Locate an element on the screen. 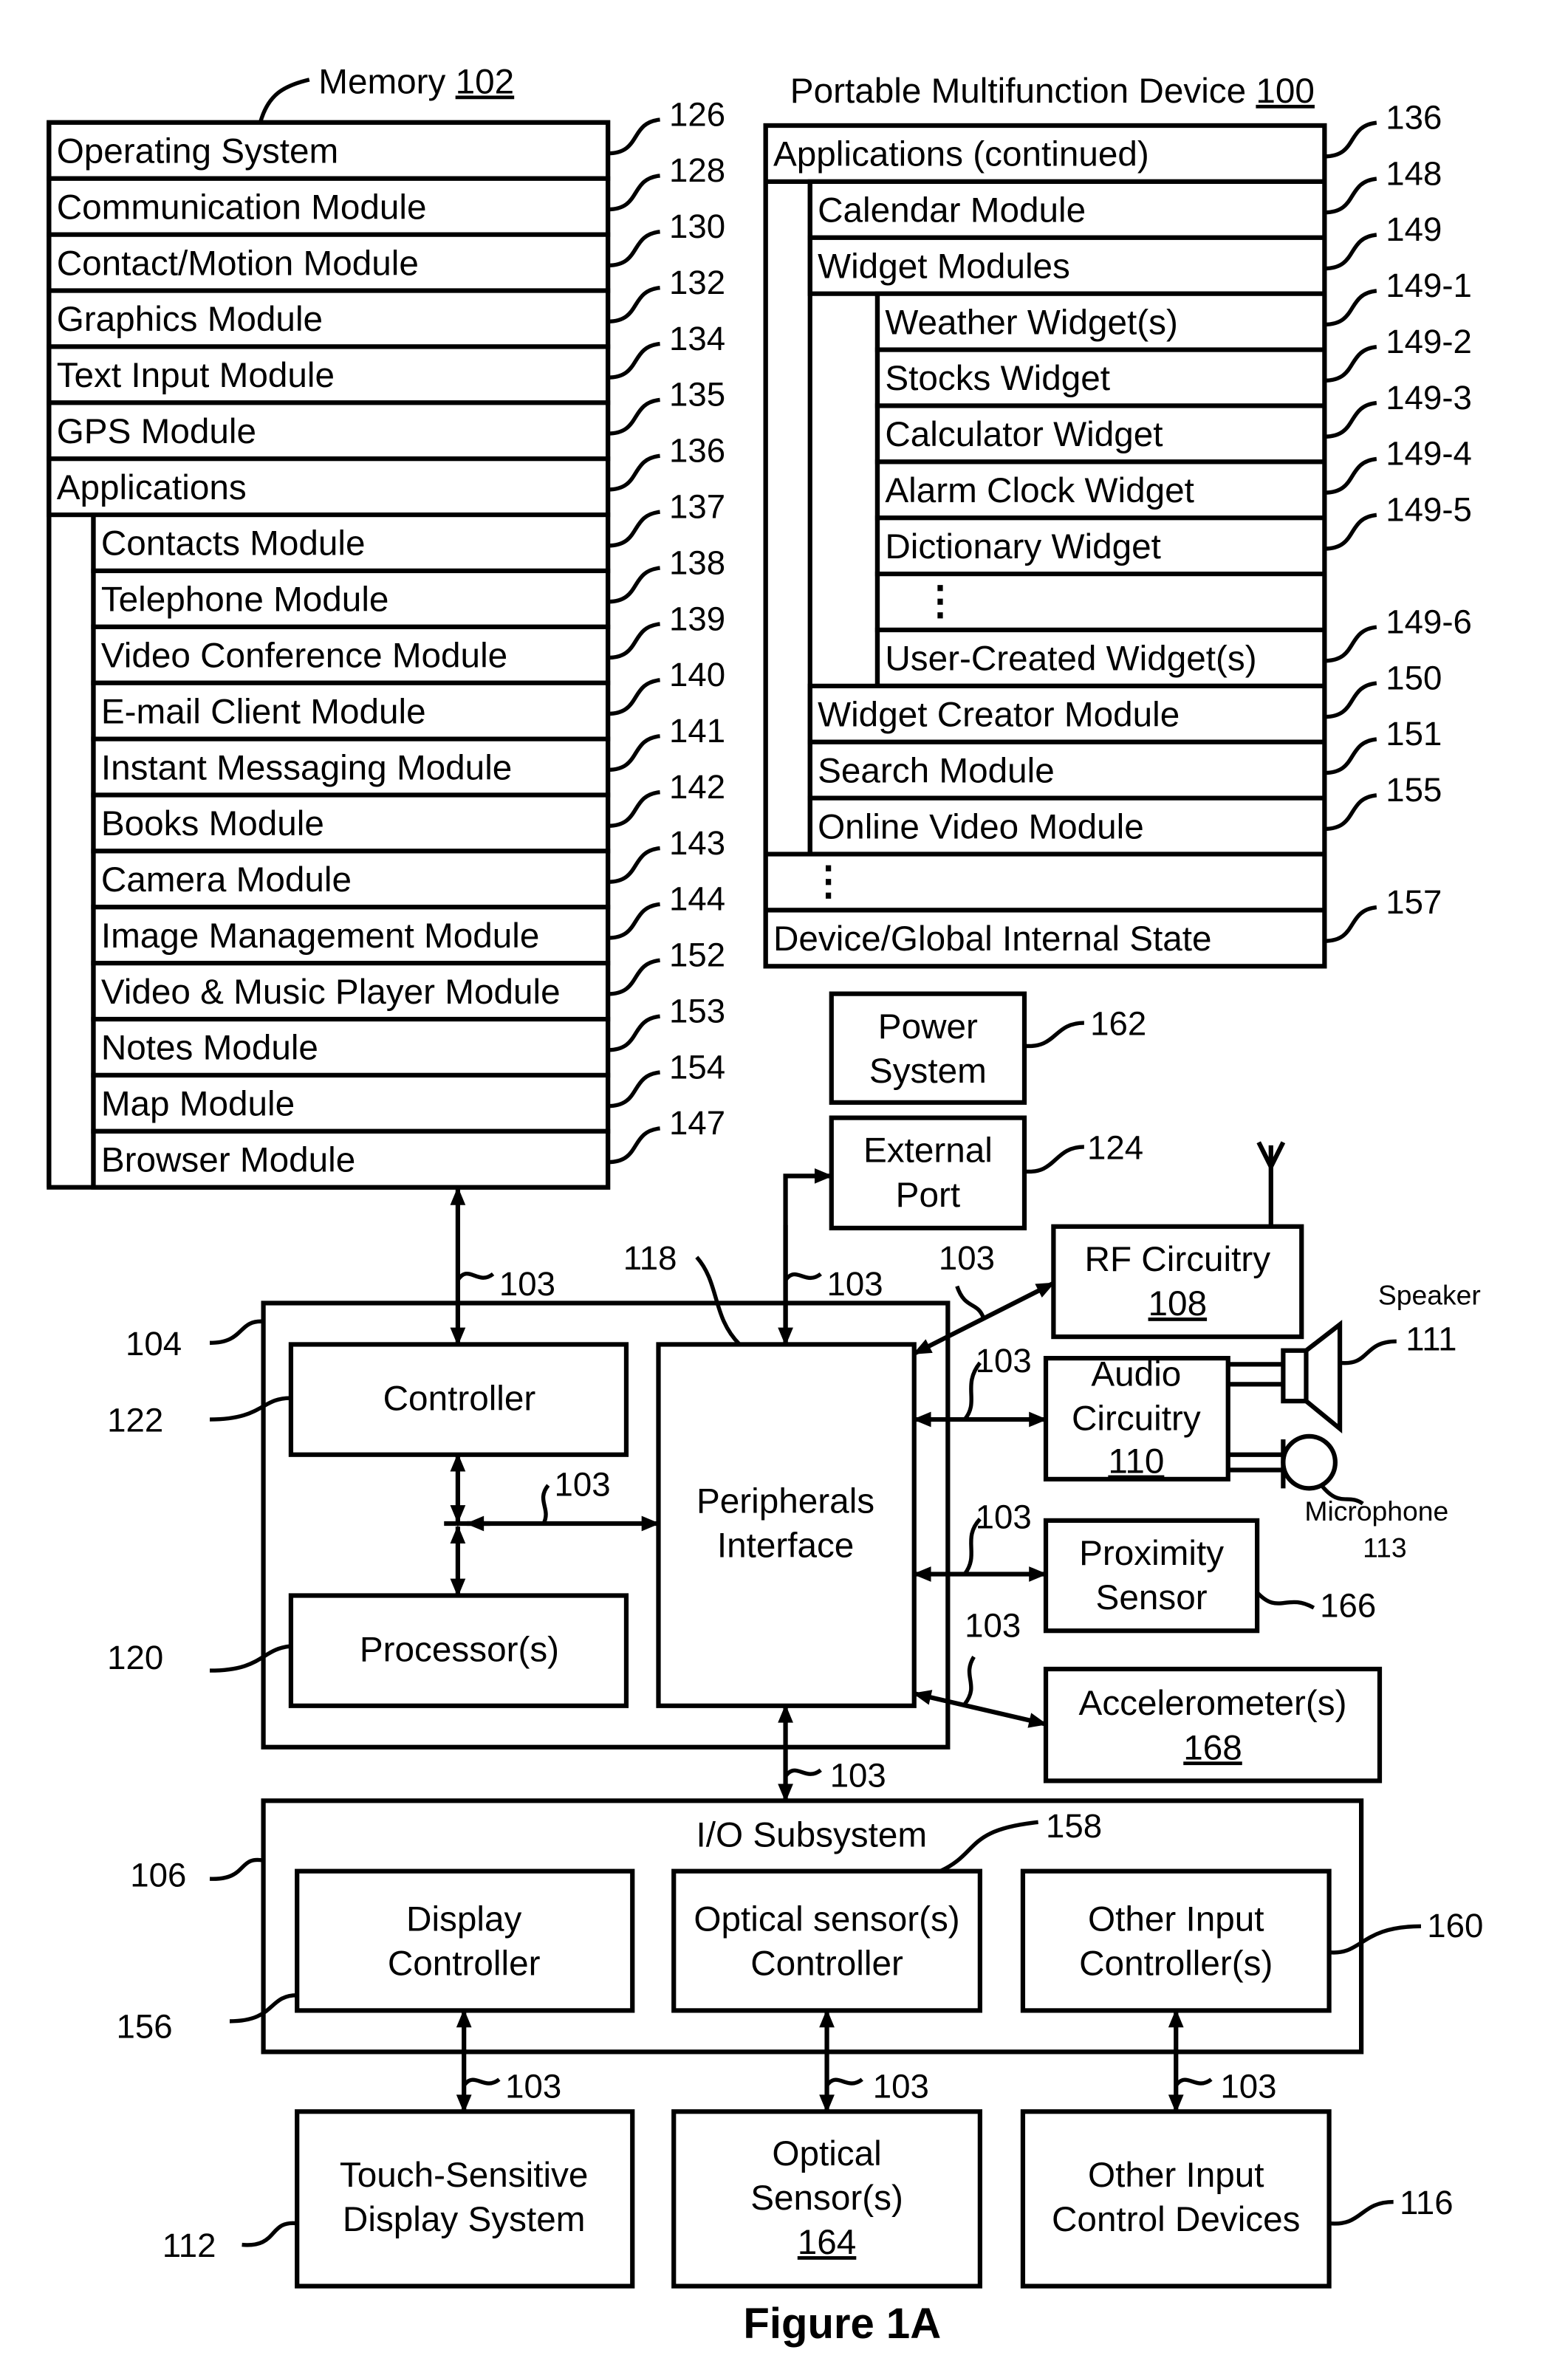  chip-ref: 104 is located at coordinates (154, 1344).